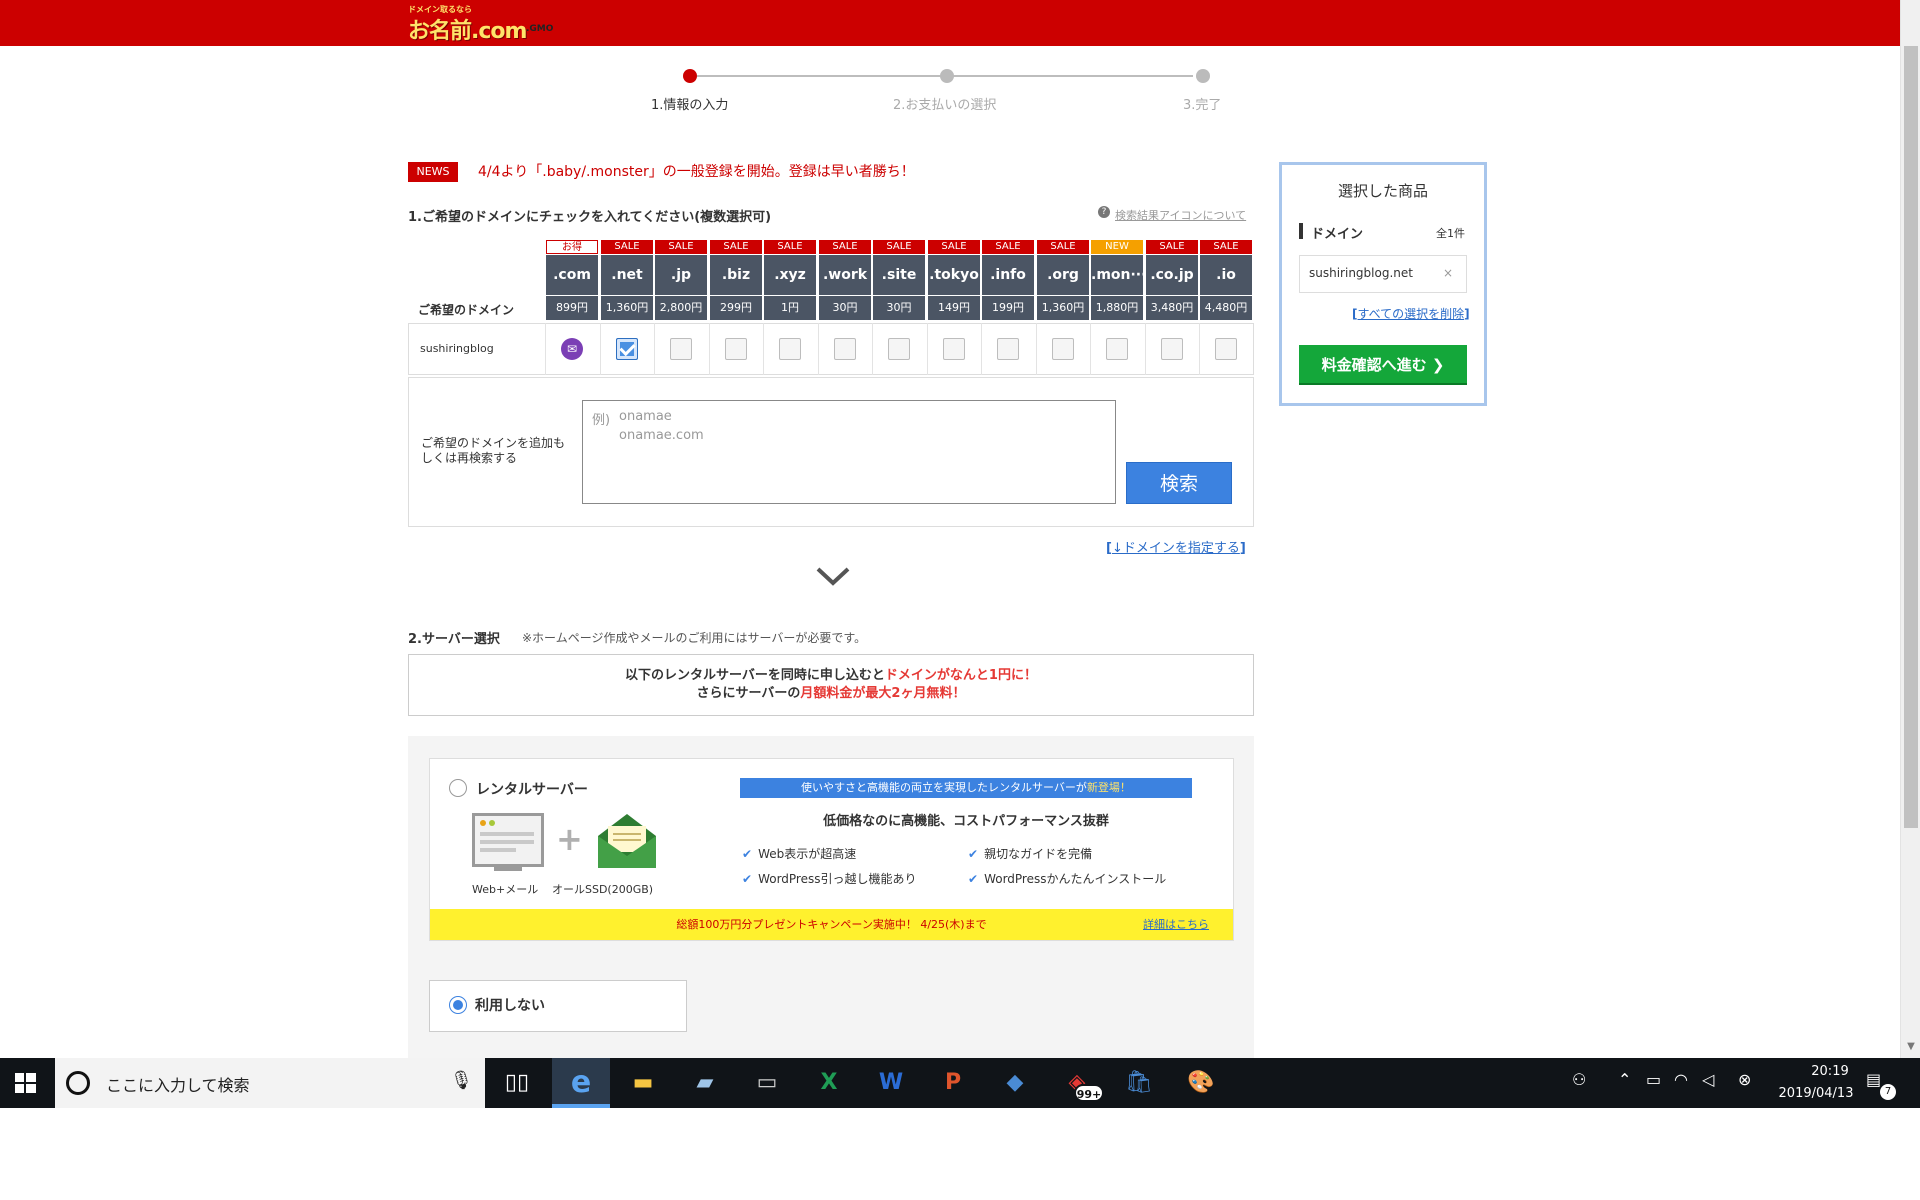  What do you see at coordinates (1816, 1093) in the screenshot?
I see `clock-date: 2019/04/13` at bounding box center [1816, 1093].